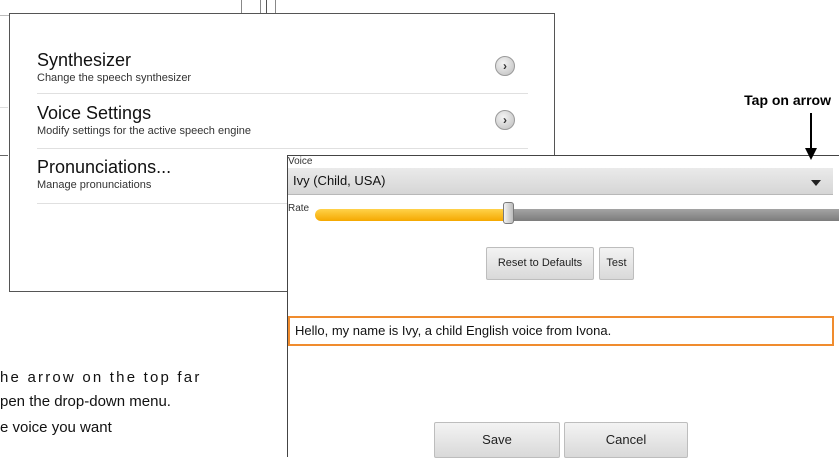 The image size is (839, 458). Describe the element at coordinates (94, 113) in the screenshot. I see `settings-item-title: Voice Settings` at that location.